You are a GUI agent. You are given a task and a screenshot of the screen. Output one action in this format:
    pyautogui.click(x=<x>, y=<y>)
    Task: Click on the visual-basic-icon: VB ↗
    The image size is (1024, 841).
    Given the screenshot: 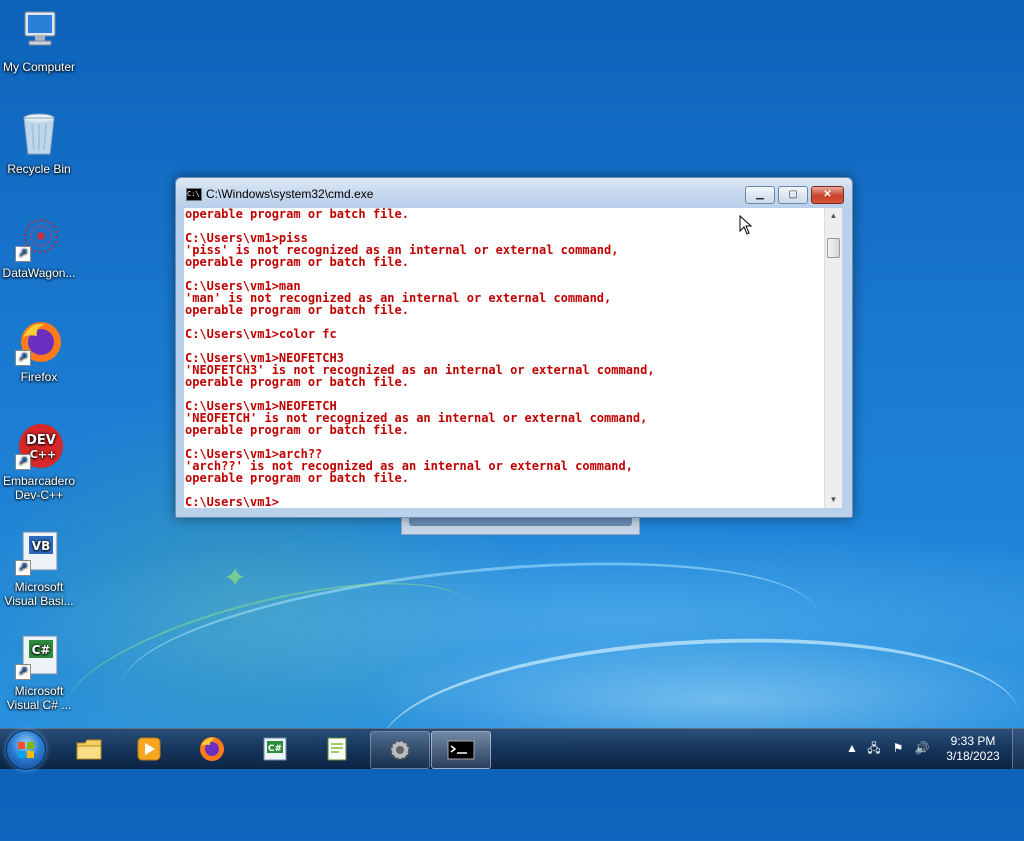 What is the action you would take?
    pyautogui.click(x=39, y=552)
    